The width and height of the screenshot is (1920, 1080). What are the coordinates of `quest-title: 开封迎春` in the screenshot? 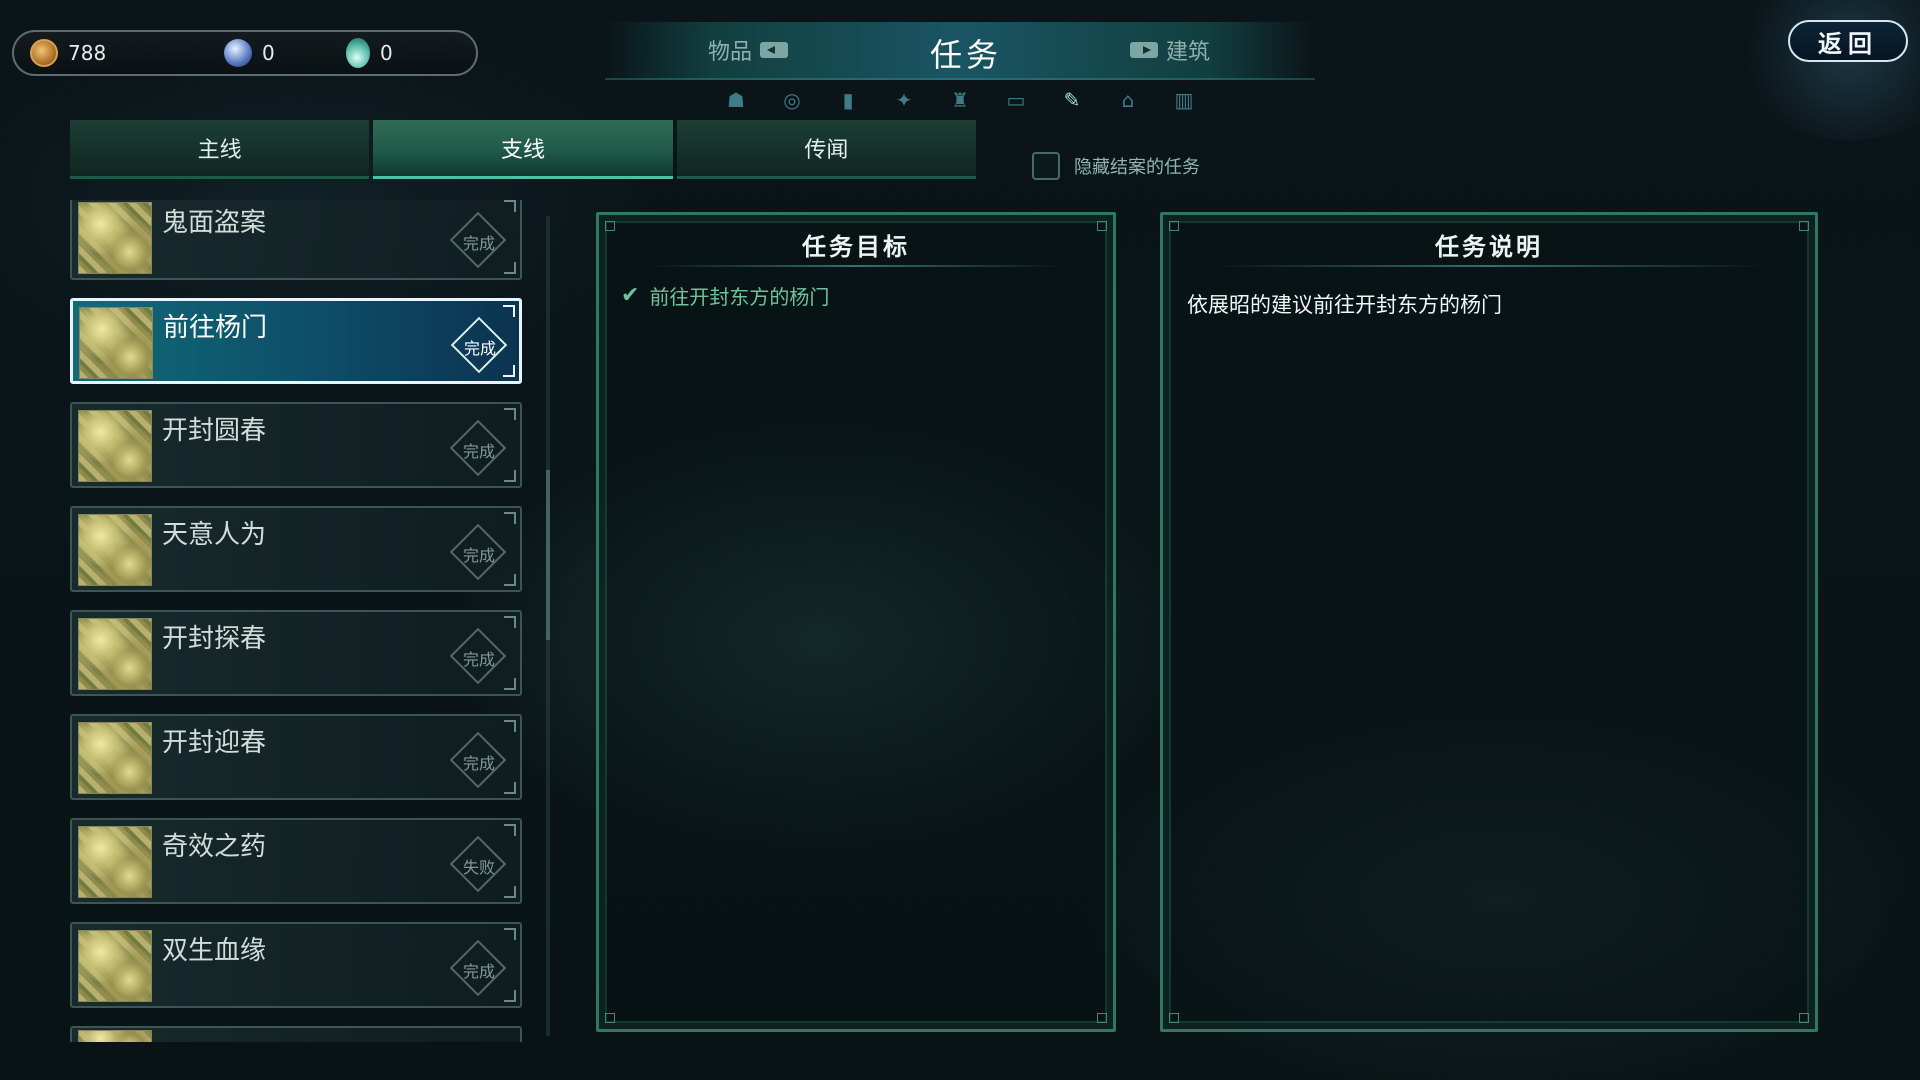 It's located at (214, 743).